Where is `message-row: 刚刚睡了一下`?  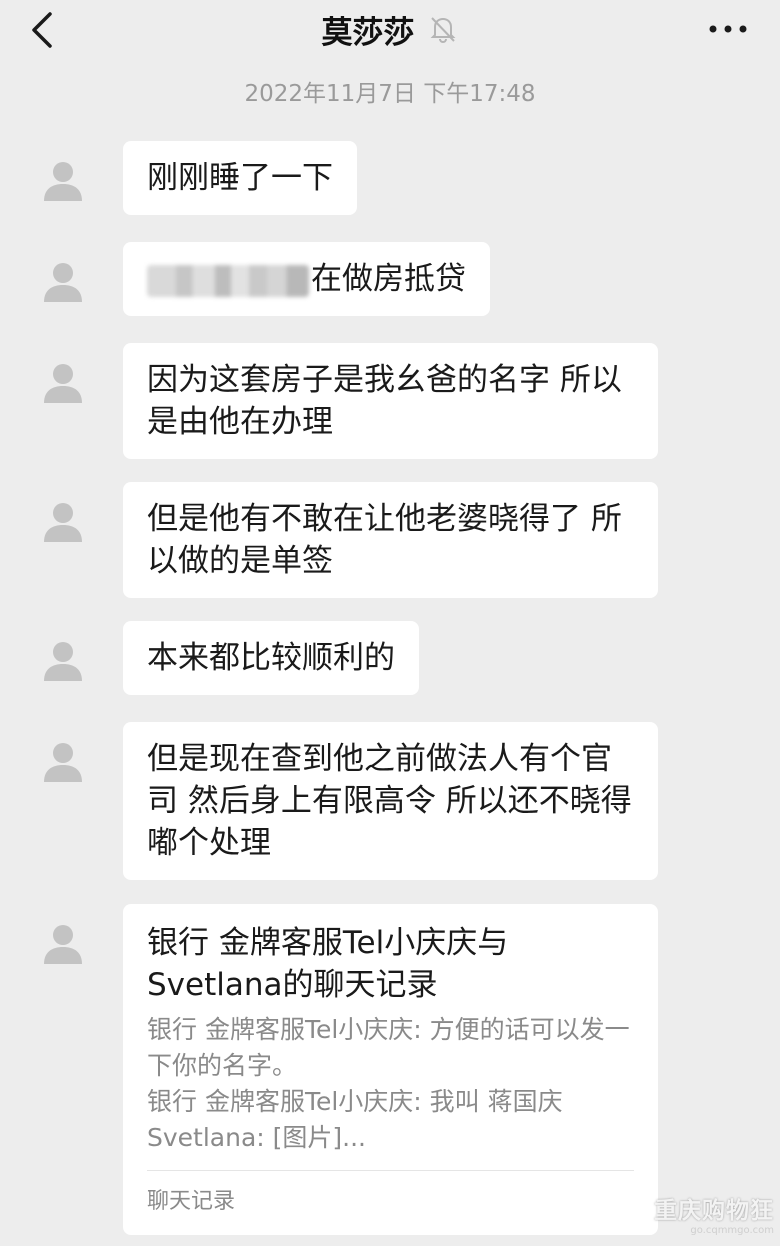
message-row: 刚刚睡了一下 is located at coordinates (198, 178).